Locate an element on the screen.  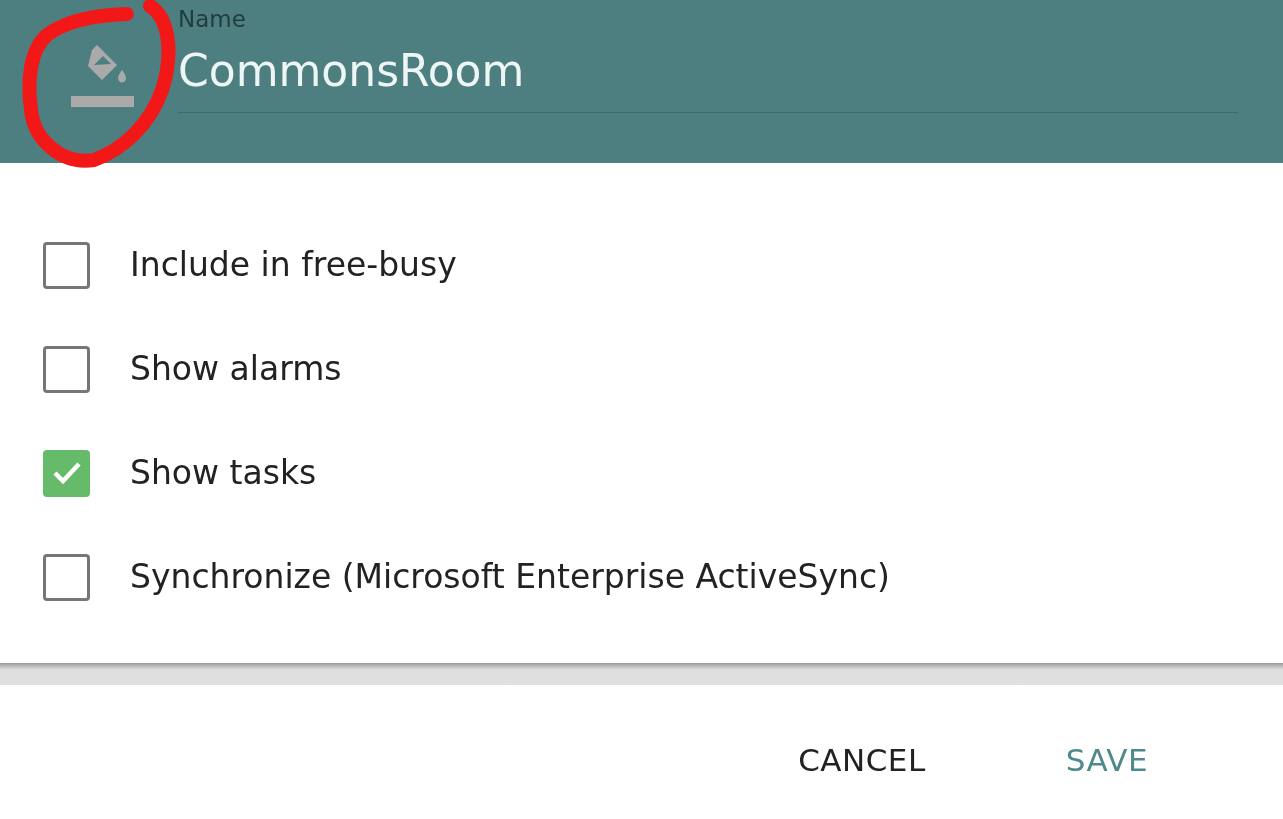
cancel-button: CANCEL is located at coordinates (862, 760).